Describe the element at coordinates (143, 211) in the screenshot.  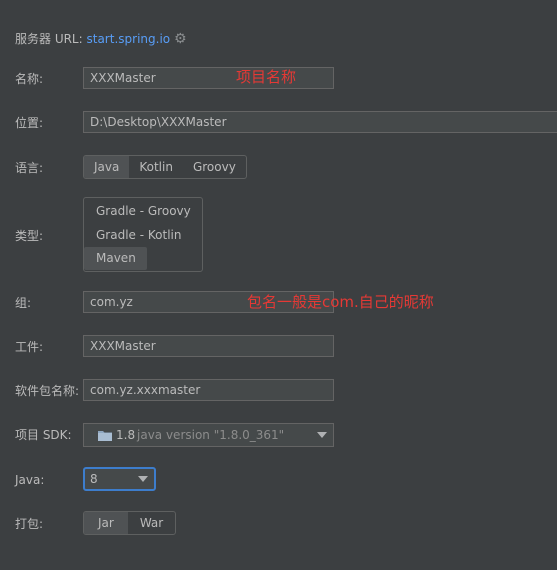
I see `type-option-gradle-groovy: Gradle - Groovy` at that location.